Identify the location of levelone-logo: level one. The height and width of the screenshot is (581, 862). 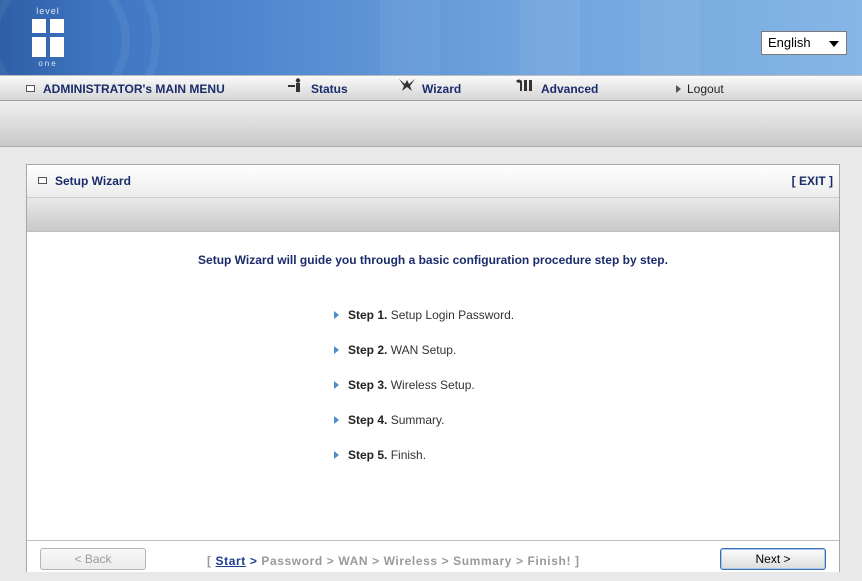
(48, 38).